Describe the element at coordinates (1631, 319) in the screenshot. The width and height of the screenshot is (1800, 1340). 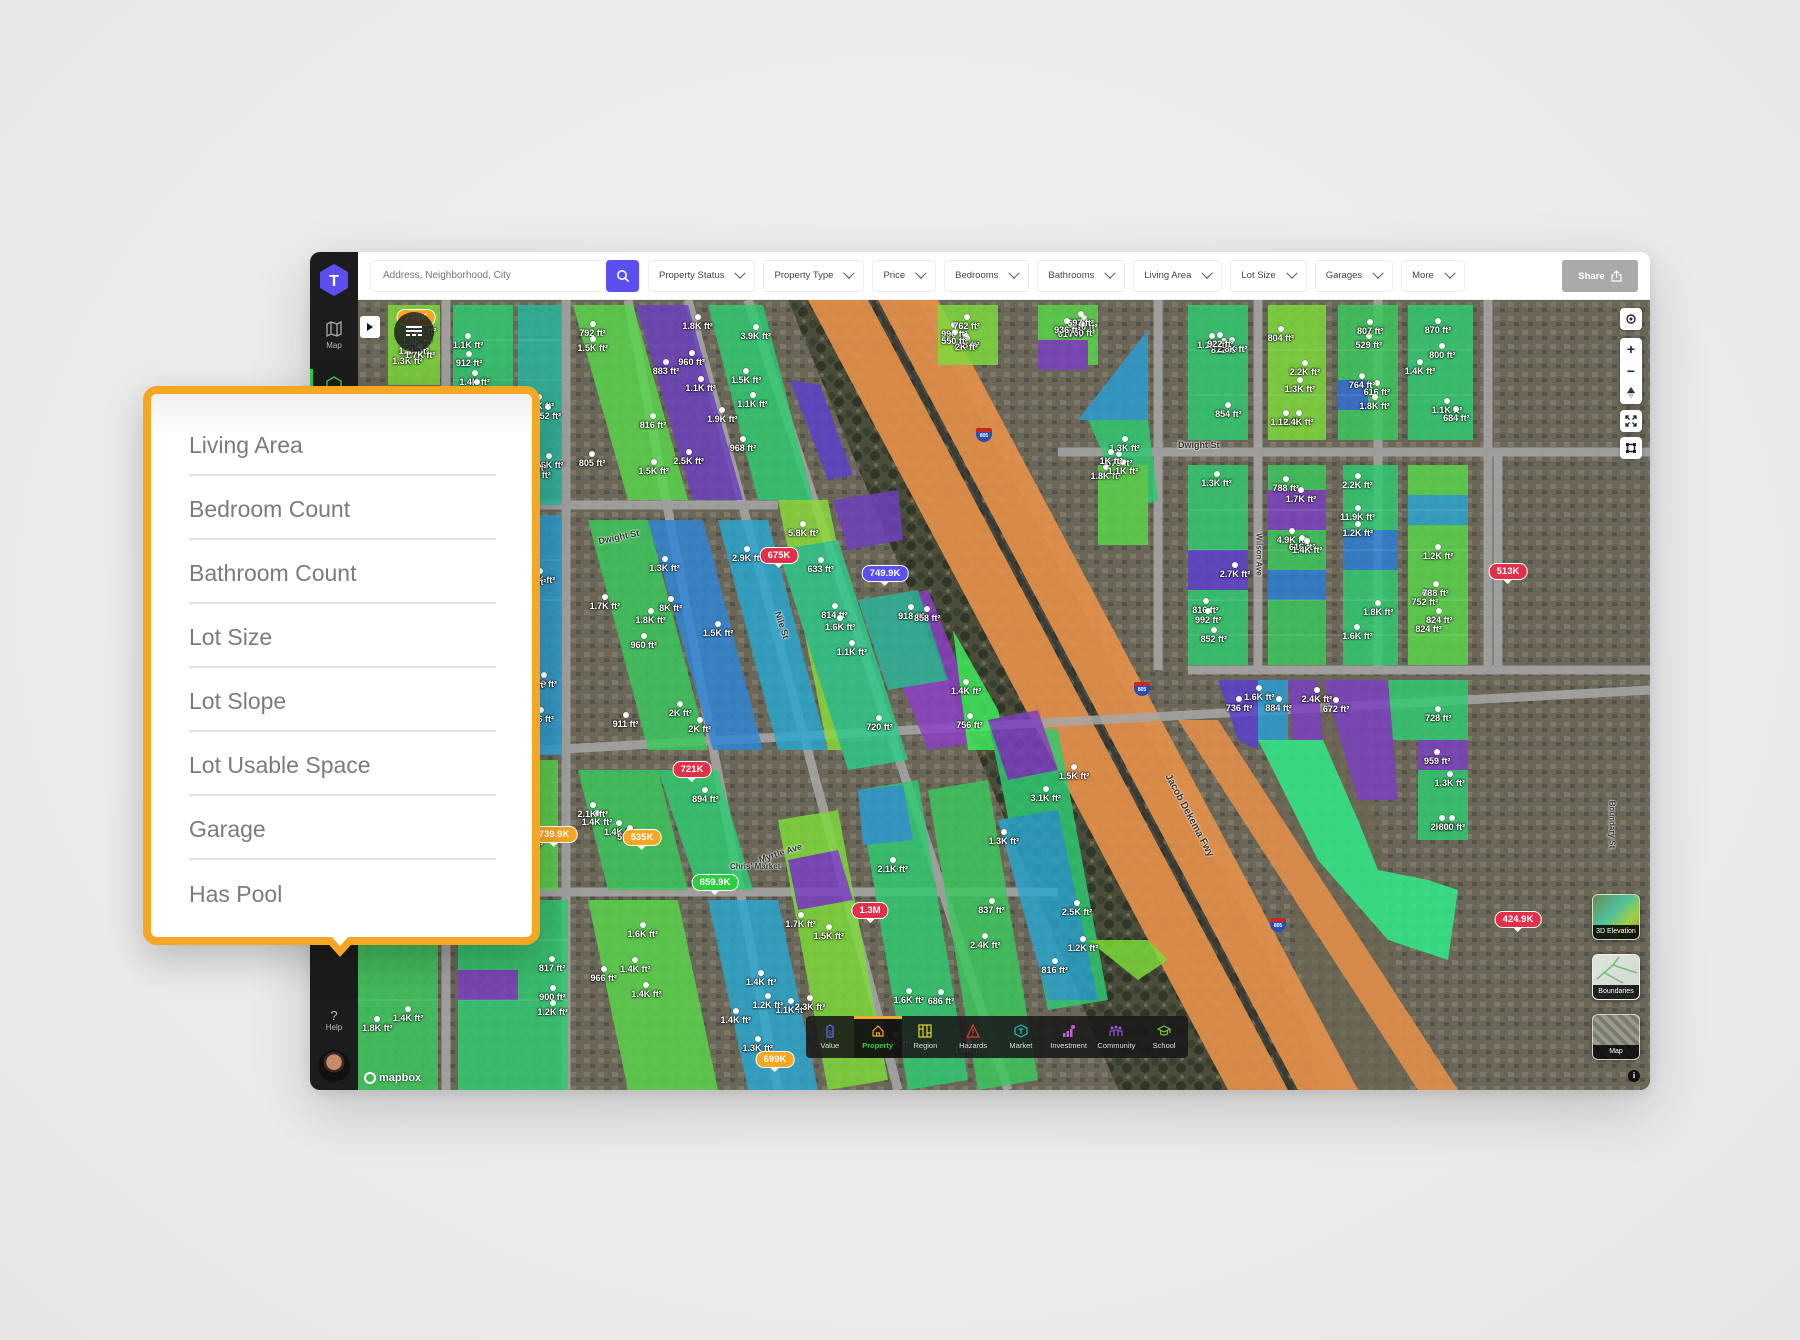
I see `locate-button` at that location.